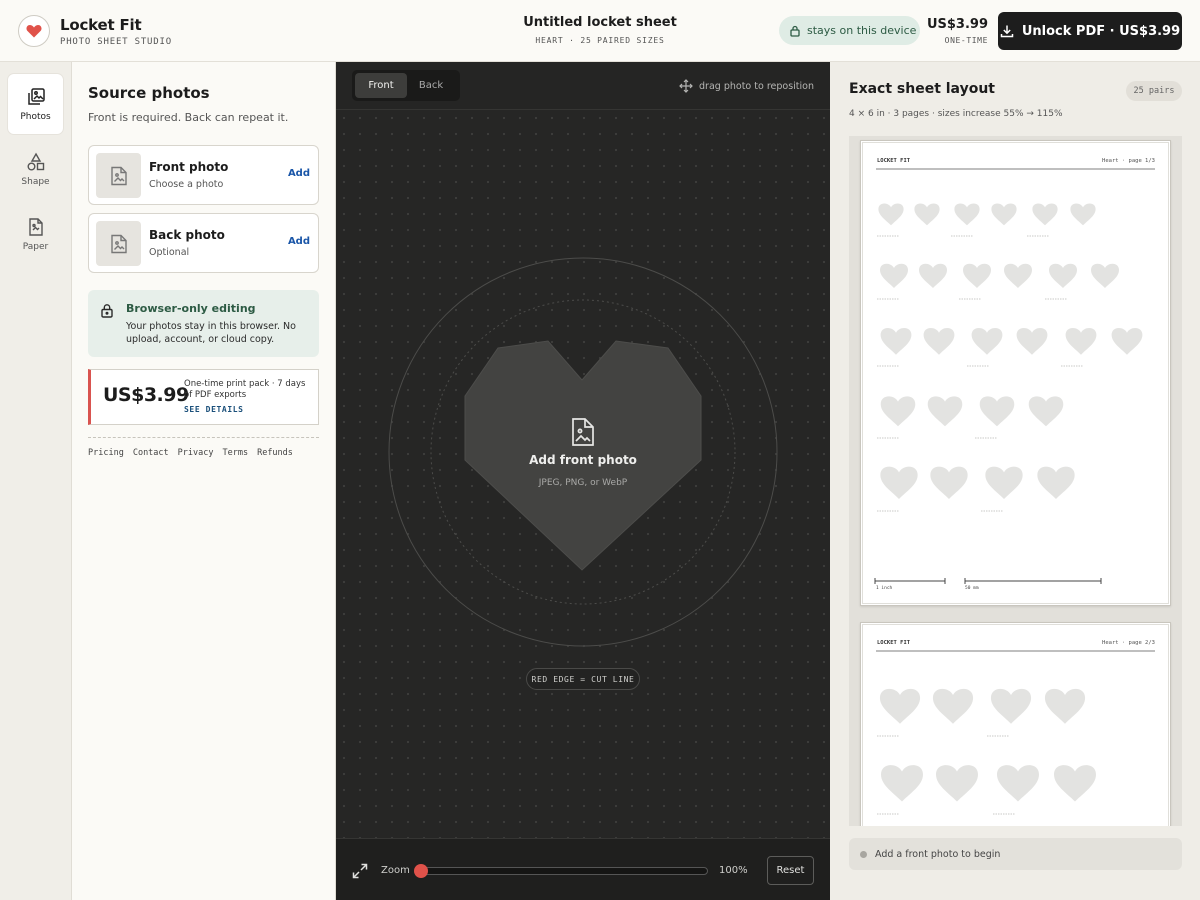  Describe the element at coordinates (1015, 854) in the screenshot. I see `layout-status: Add a front photo to begin` at that location.